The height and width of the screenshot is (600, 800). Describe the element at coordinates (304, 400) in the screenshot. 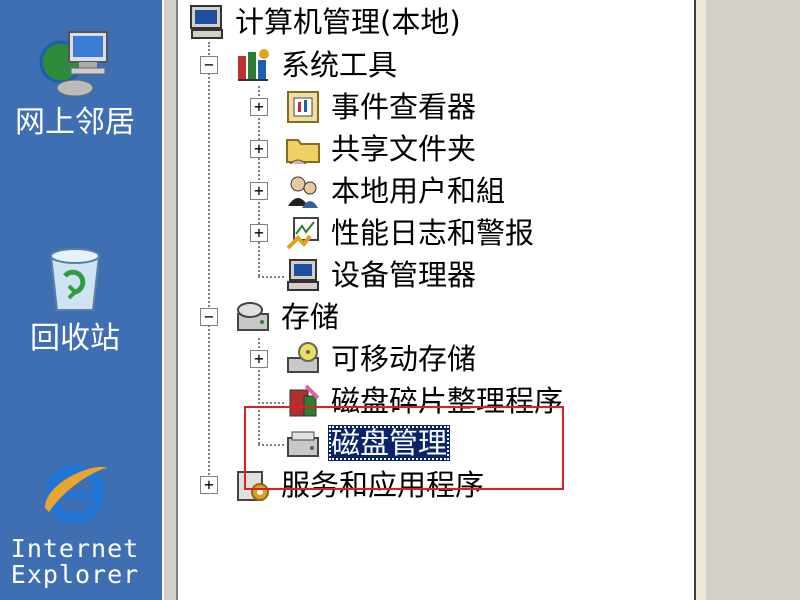

I see `disk-defragmenter-icon` at that location.